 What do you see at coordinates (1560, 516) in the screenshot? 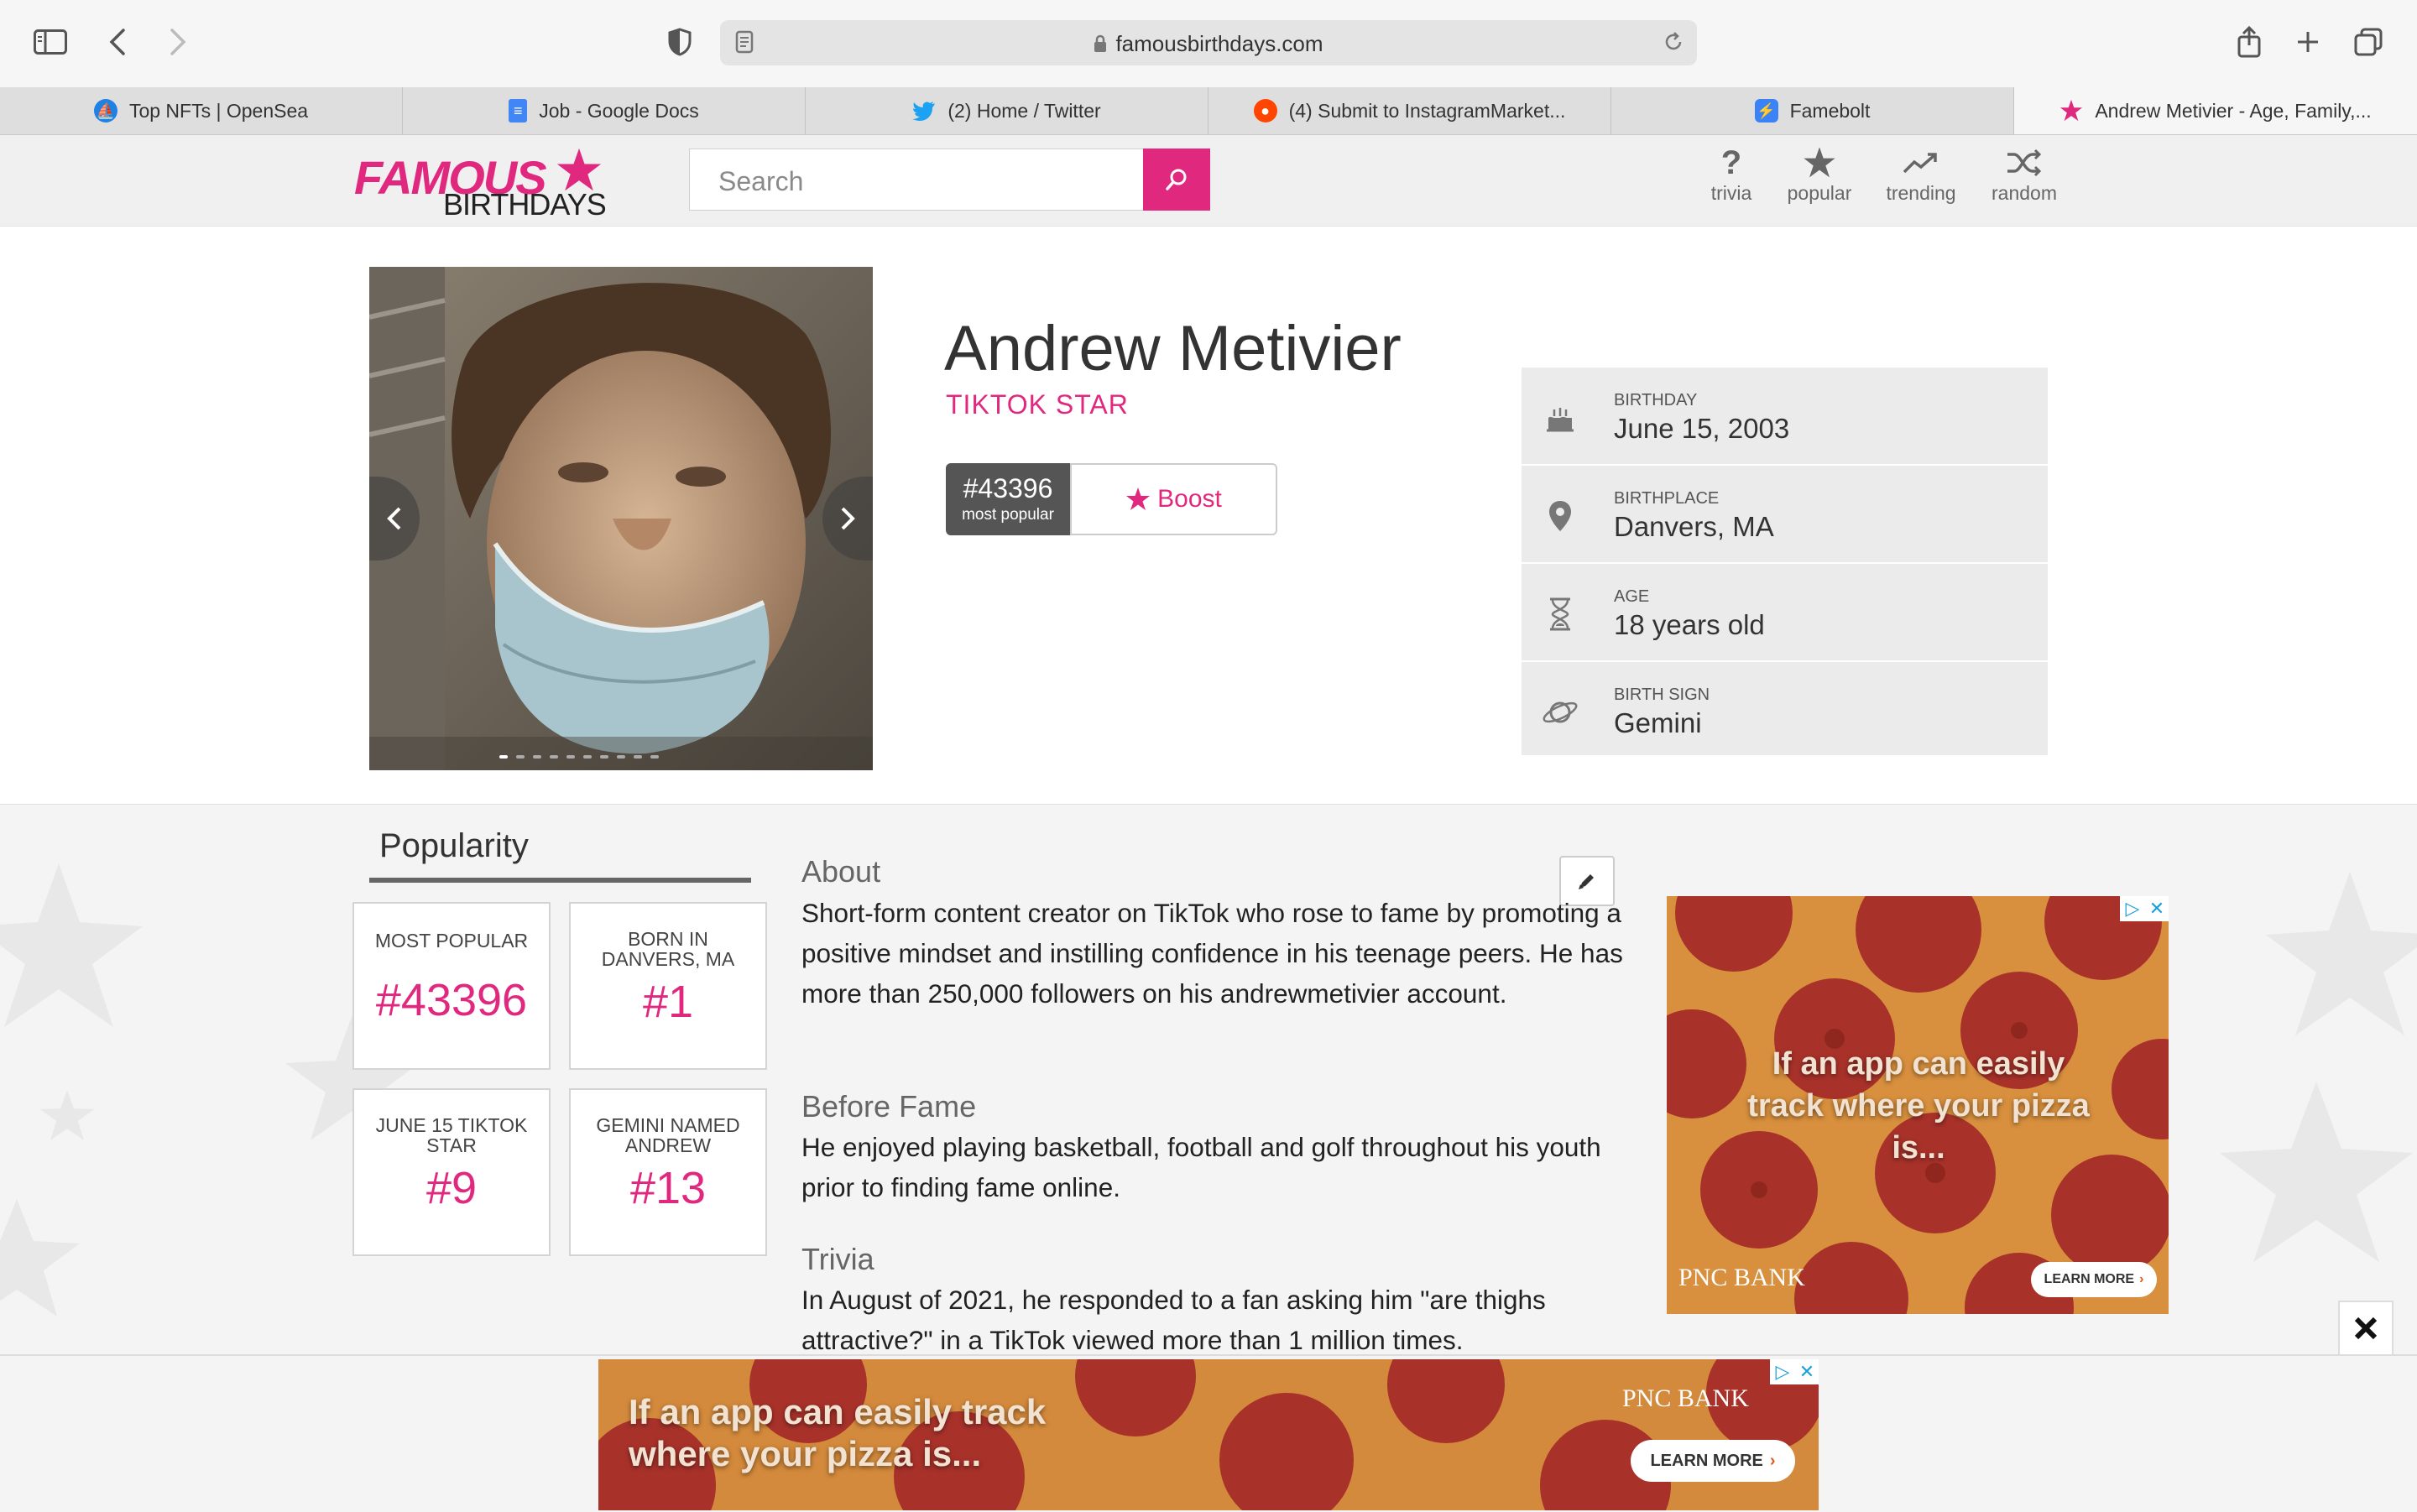
I see `location-pin-icon` at bounding box center [1560, 516].